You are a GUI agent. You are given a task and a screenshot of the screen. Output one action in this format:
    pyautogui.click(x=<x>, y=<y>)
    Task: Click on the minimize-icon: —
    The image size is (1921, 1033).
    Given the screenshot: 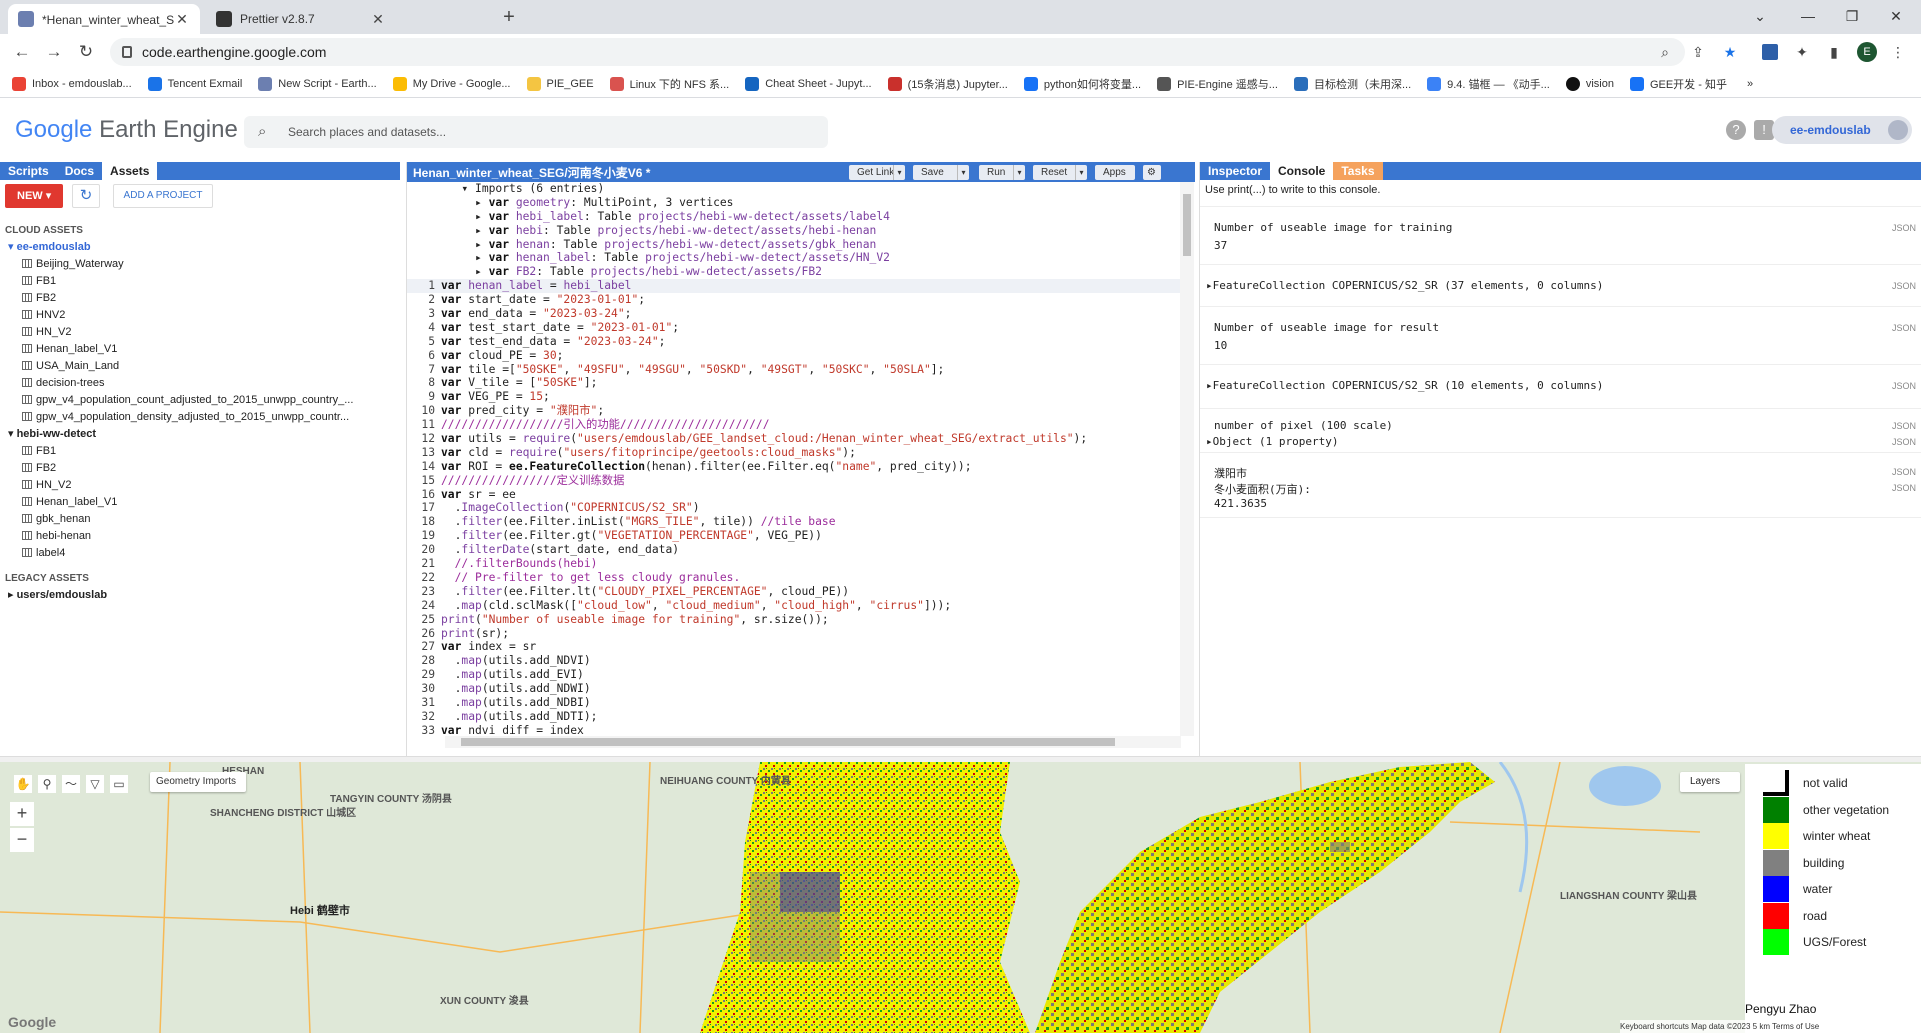 What is the action you would take?
    pyautogui.click(x=1808, y=16)
    